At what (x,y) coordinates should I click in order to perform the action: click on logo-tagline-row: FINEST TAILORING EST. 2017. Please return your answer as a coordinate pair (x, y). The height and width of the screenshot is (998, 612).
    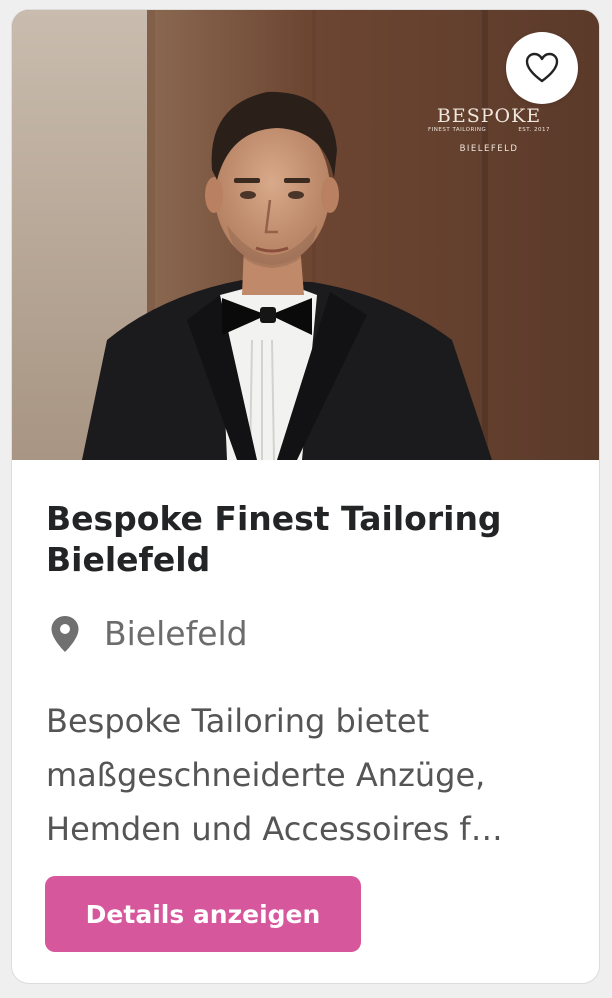
    Looking at the image, I should click on (489, 130).